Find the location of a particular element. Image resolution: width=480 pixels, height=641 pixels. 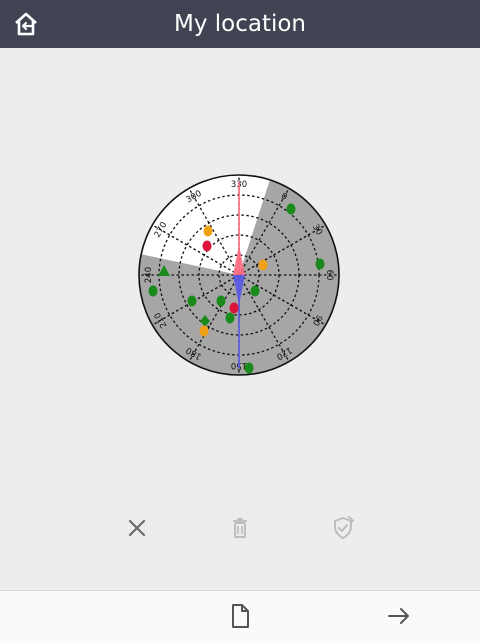

confirm-location-button is located at coordinates (343, 528).